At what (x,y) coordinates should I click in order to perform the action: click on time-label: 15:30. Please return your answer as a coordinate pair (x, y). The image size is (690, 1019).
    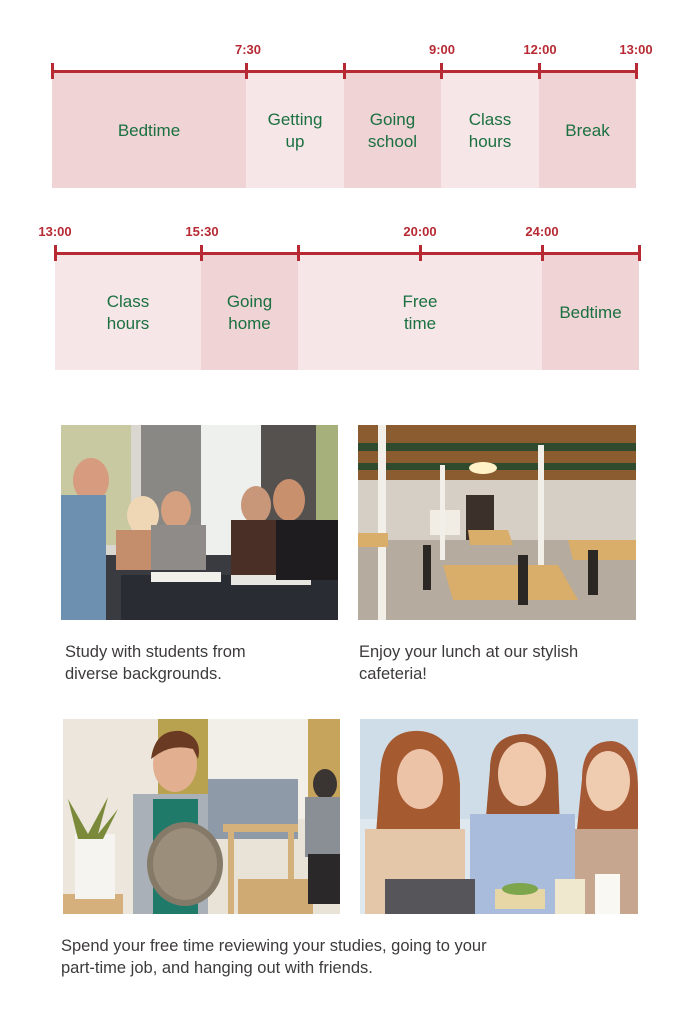
    Looking at the image, I should click on (202, 231).